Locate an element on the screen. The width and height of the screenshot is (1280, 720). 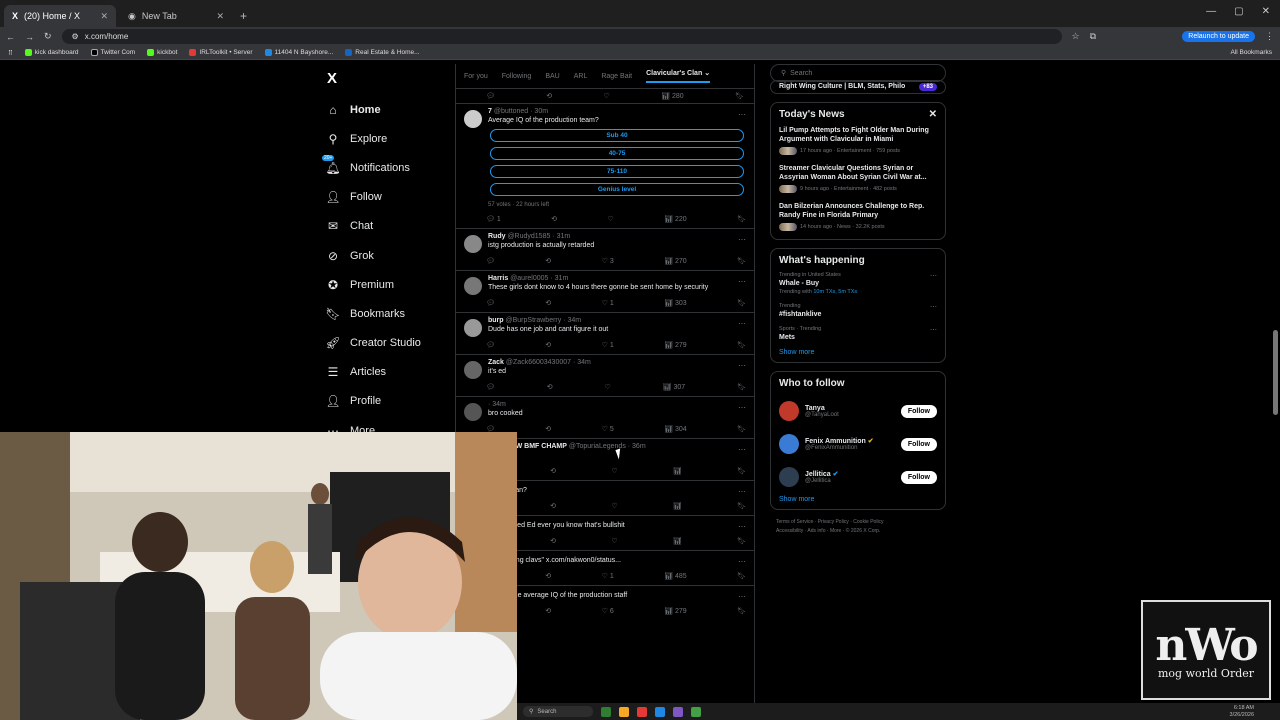
bookmark-item: IRLToolkit • Server is located at coordinates (221, 52).